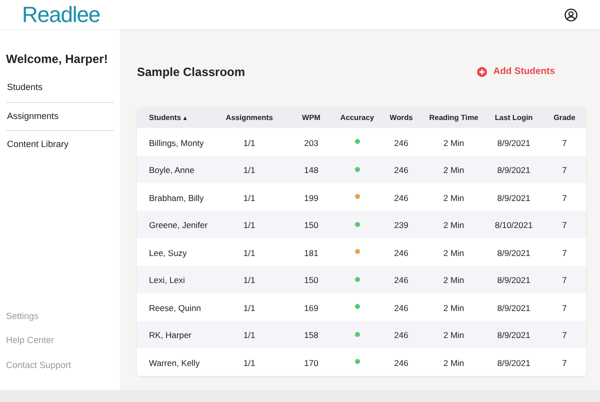 The height and width of the screenshot is (402, 600). Describe the element at coordinates (60, 116) in the screenshot. I see `sidebar-link: Assignments` at that location.